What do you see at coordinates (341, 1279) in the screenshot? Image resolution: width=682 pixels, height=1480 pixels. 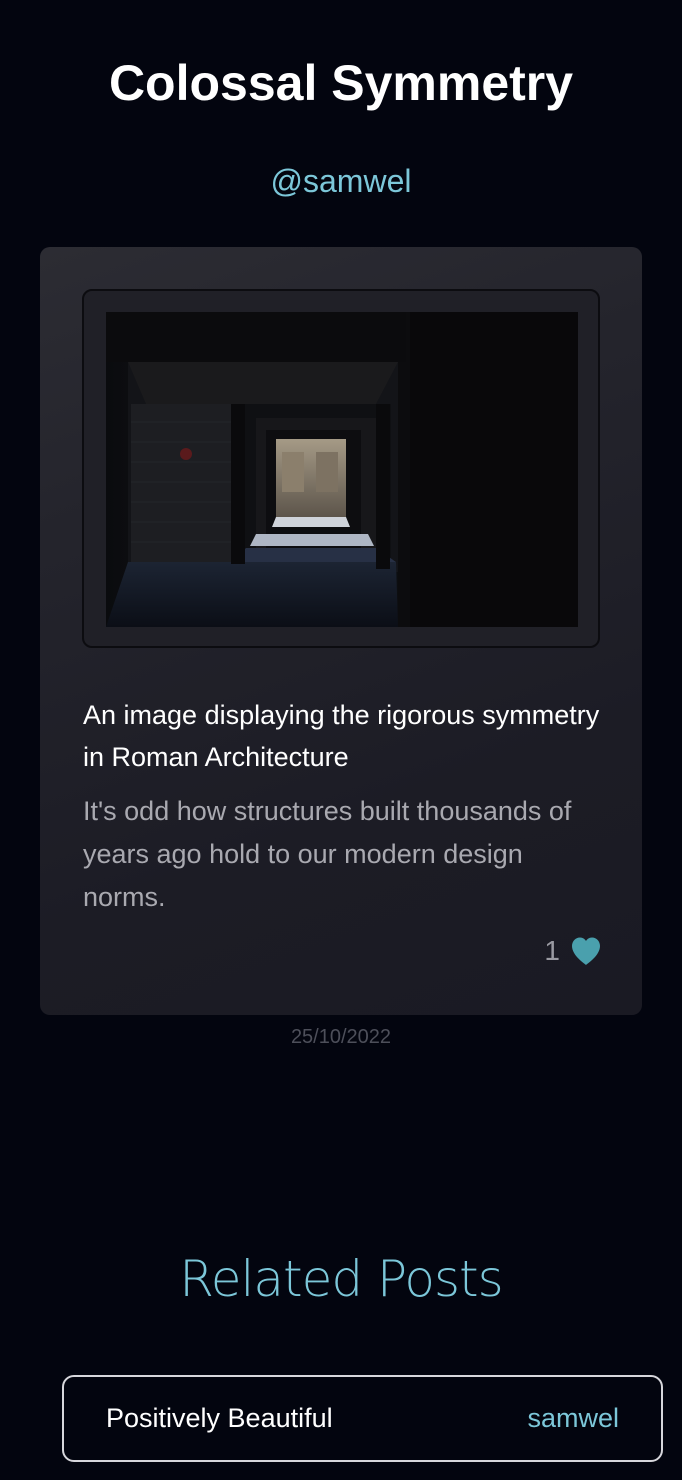 I see `related-posts-heading: Related Posts` at bounding box center [341, 1279].